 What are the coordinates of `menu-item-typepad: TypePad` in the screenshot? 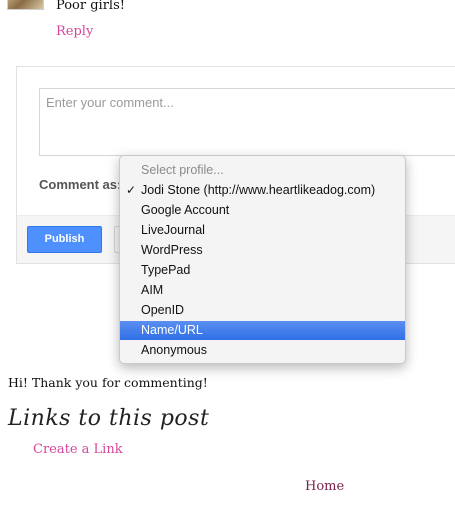 It's located at (262, 270).